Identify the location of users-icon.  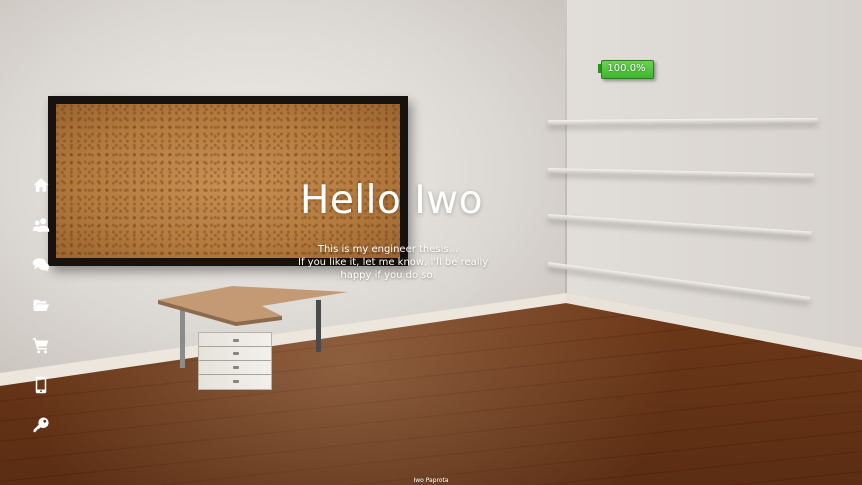
(41, 225).